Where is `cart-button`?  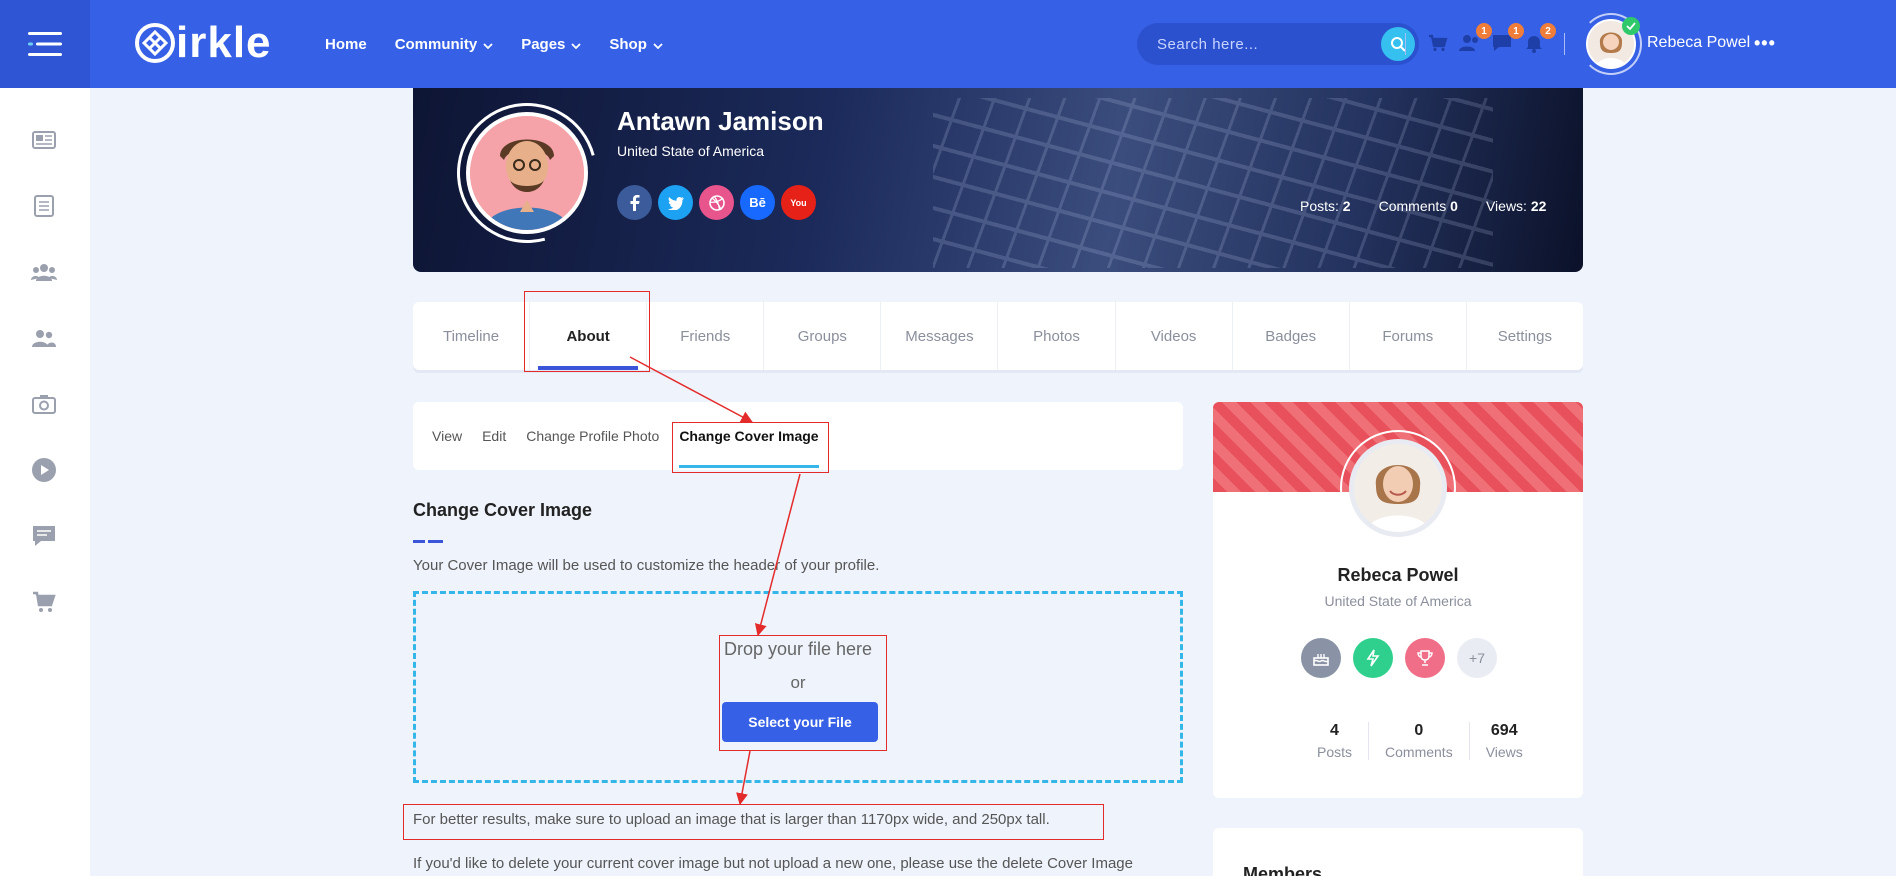 cart-button is located at coordinates (1438, 43).